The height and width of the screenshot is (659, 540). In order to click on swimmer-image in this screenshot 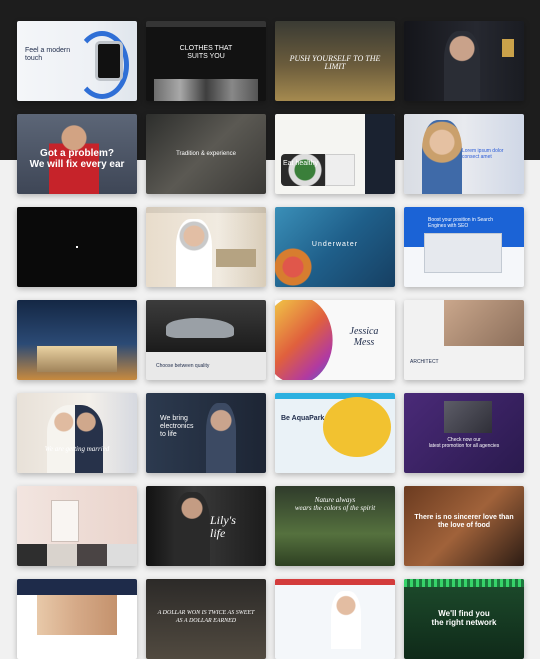, I will do `click(357, 427)`.